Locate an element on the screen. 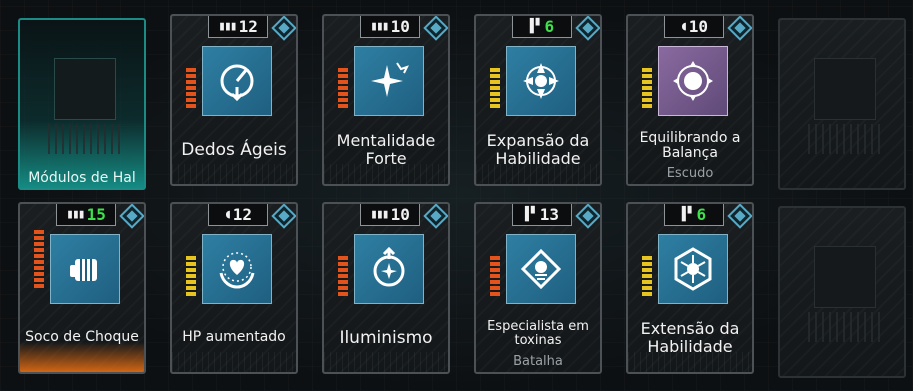 This screenshot has height=391, width=913. balance-orb-icon is located at coordinates (693, 81).